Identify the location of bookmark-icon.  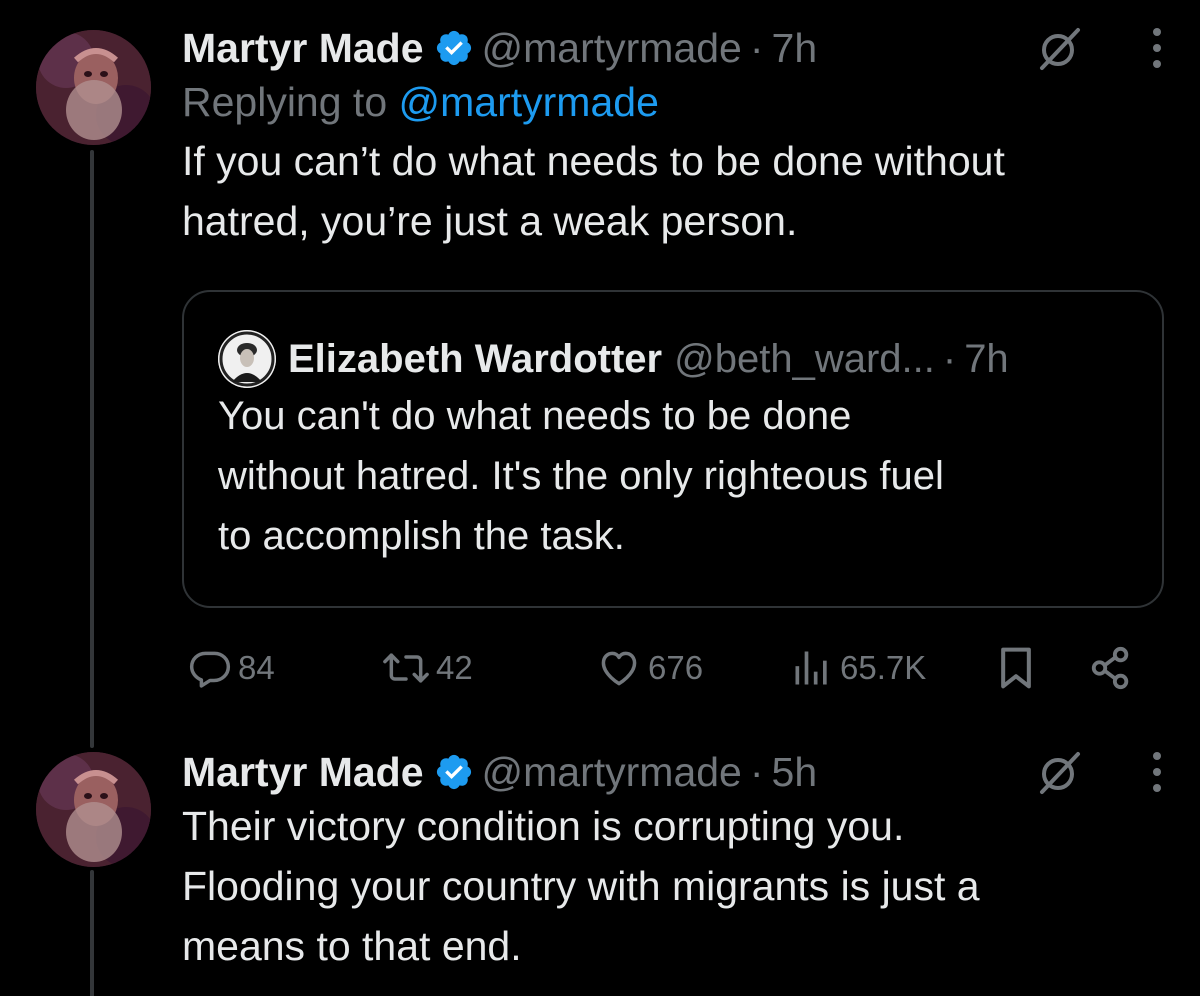
(1016, 668).